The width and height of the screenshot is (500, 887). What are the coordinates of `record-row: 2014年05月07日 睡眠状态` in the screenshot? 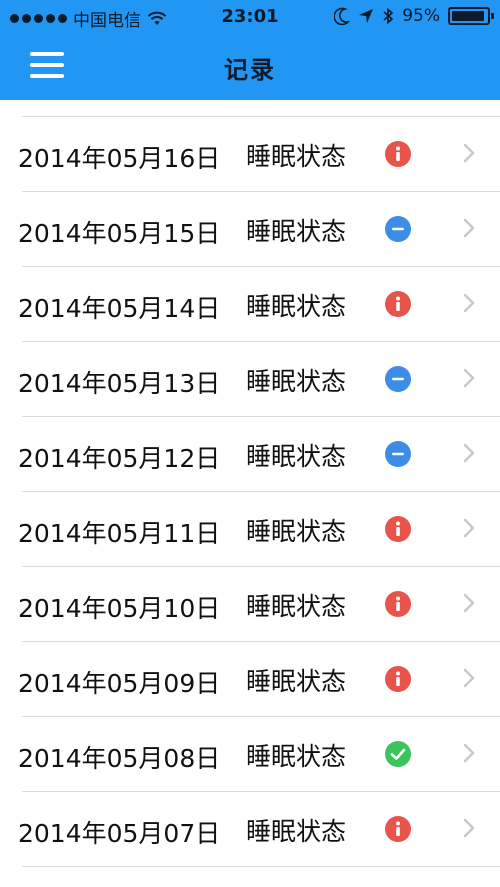 It's located at (250, 829).